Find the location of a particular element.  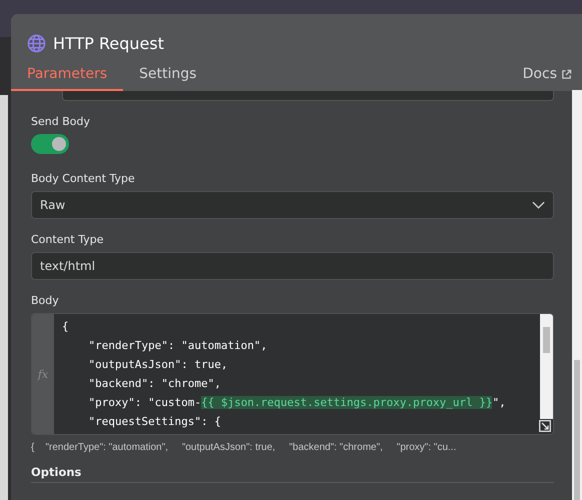

select-field: Raw is located at coordinates (292, 205).